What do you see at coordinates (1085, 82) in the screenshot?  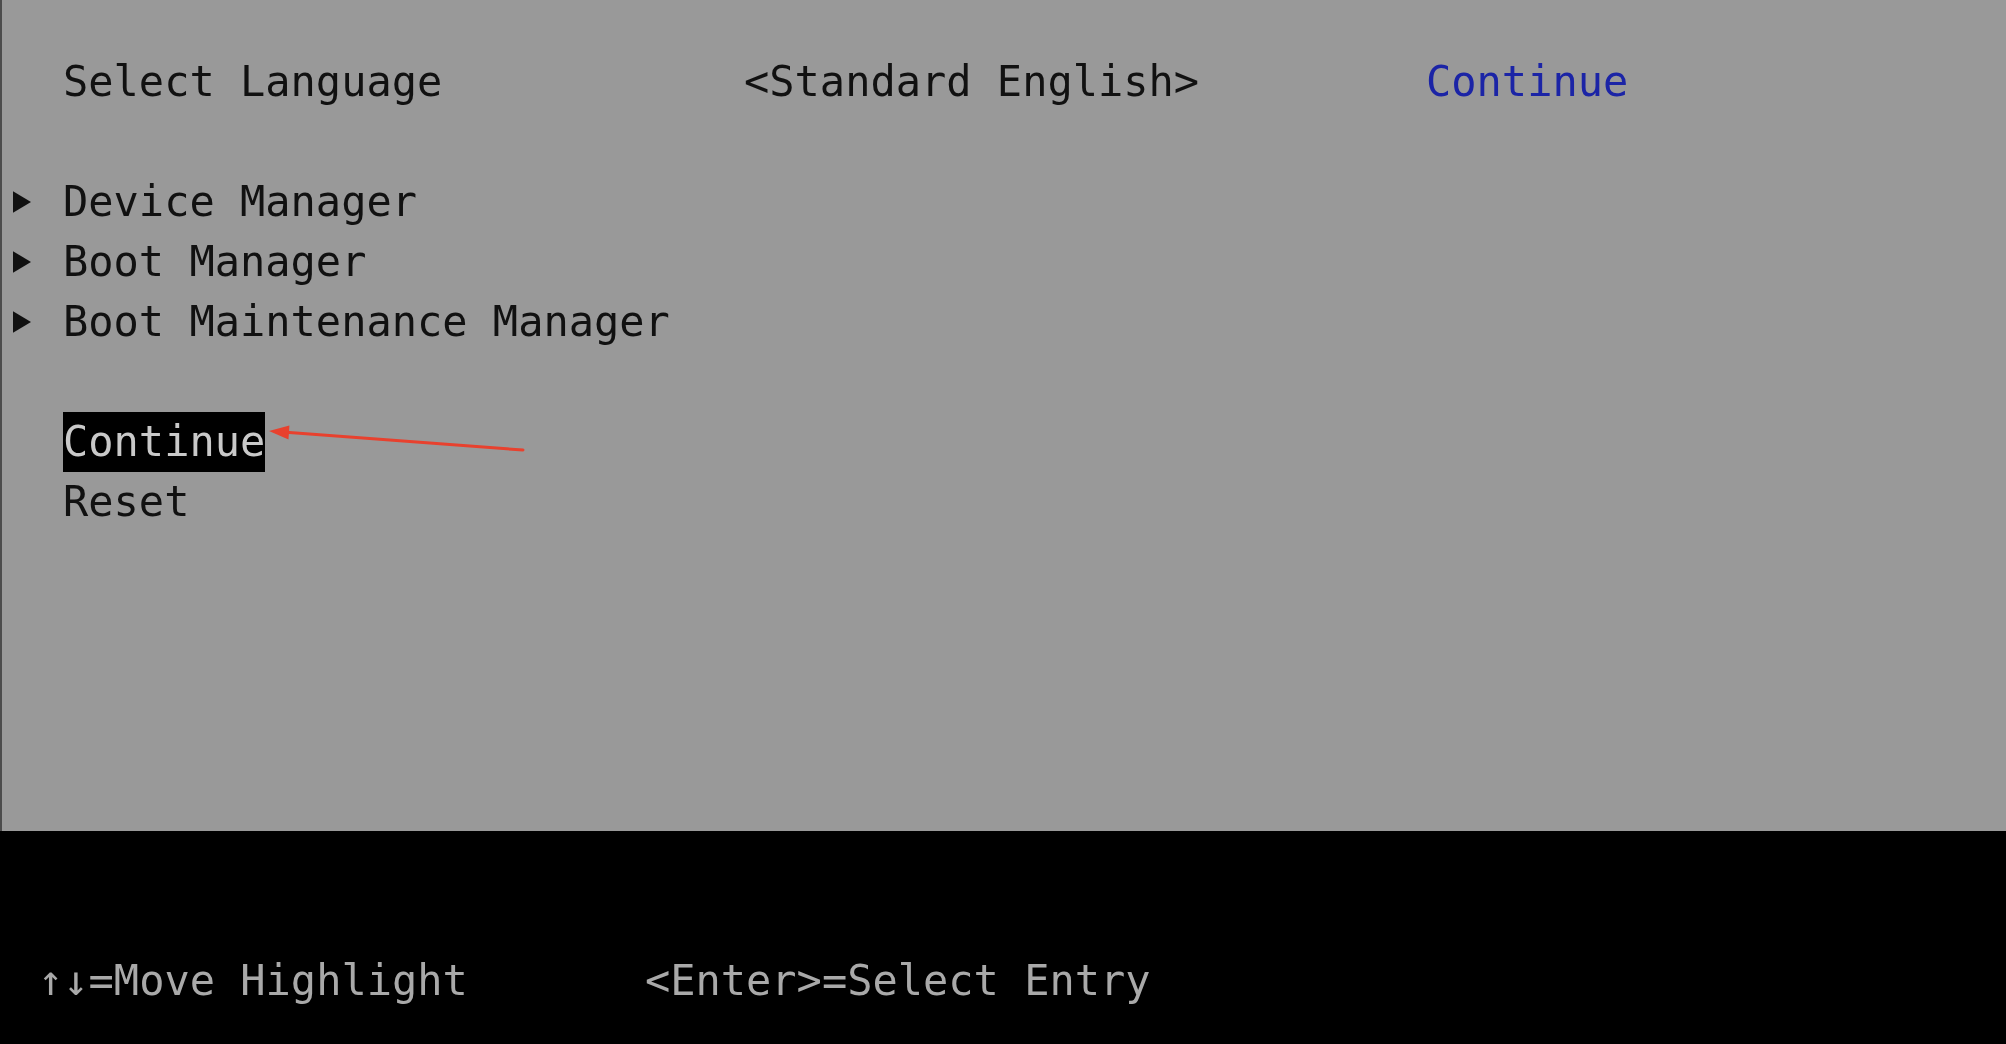 I see `language-selector: <Standard English>` at bounding box center [1085, 82].